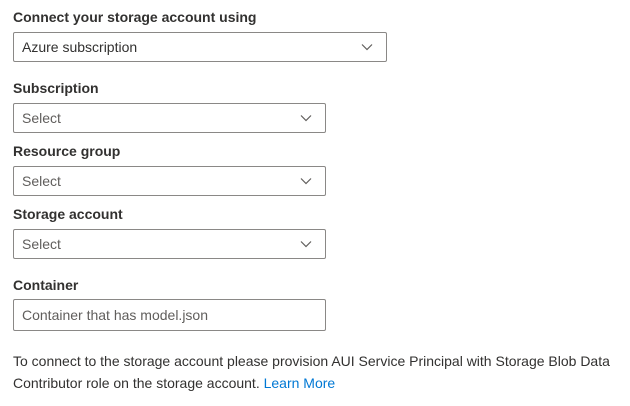 The height and width of the screenshot is (406, 630). Describe the element at coordinates (68, 214) in the screenshot. I see `storage-account-label: Storage account` at that location.